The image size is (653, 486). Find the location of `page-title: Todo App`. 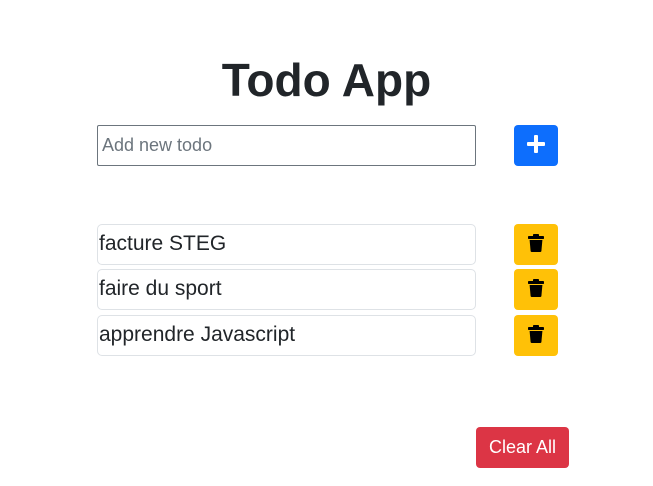

page-title: Todo App is located at coordinates (326, 80).